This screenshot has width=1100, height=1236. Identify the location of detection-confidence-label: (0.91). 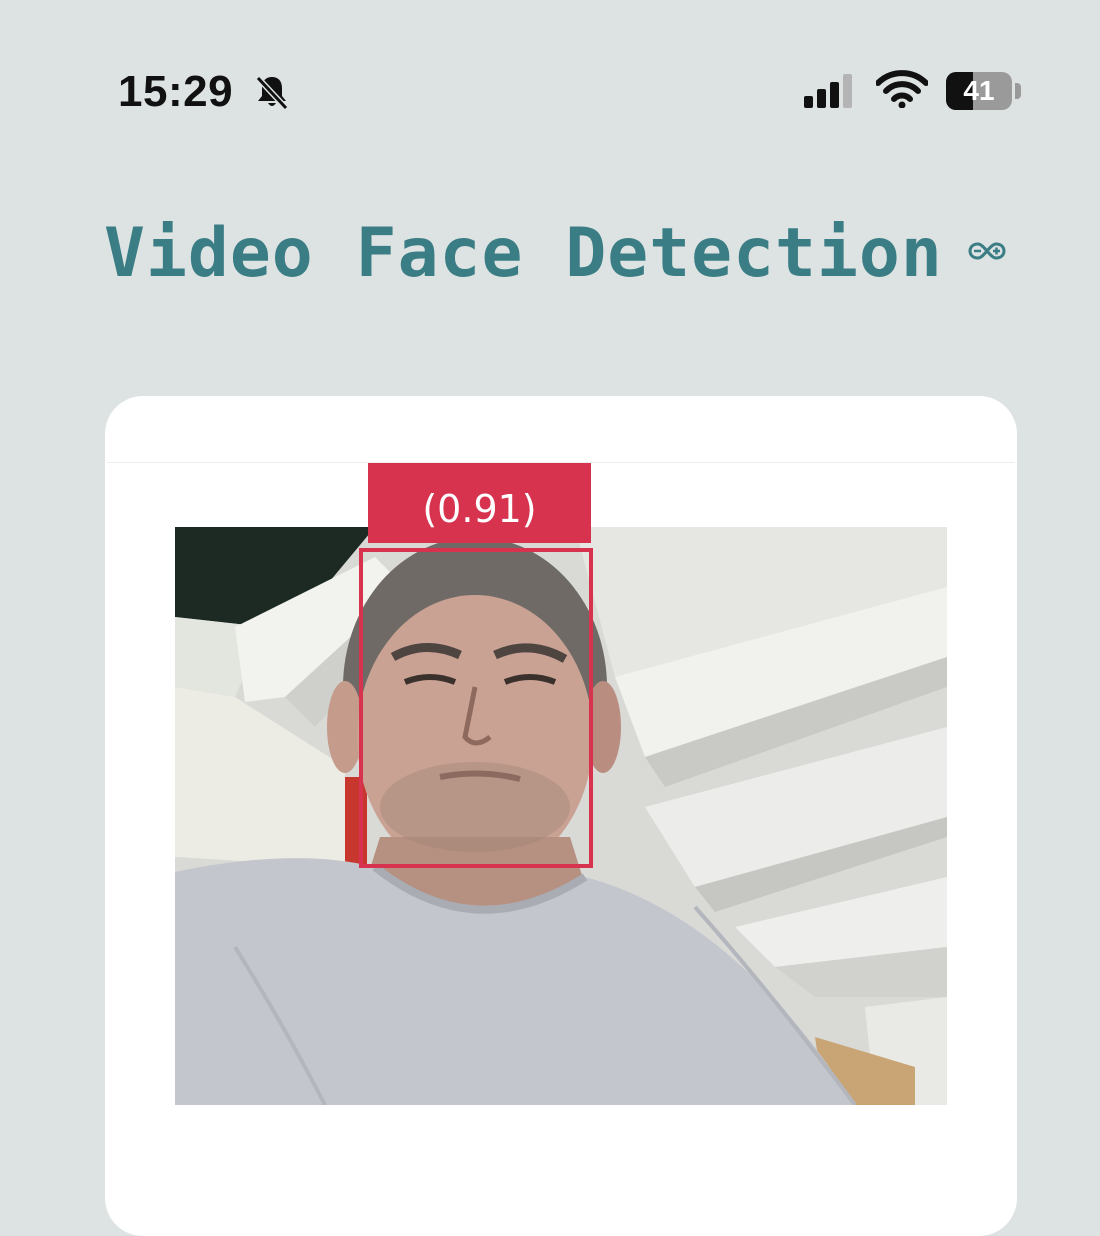
(479, 503).